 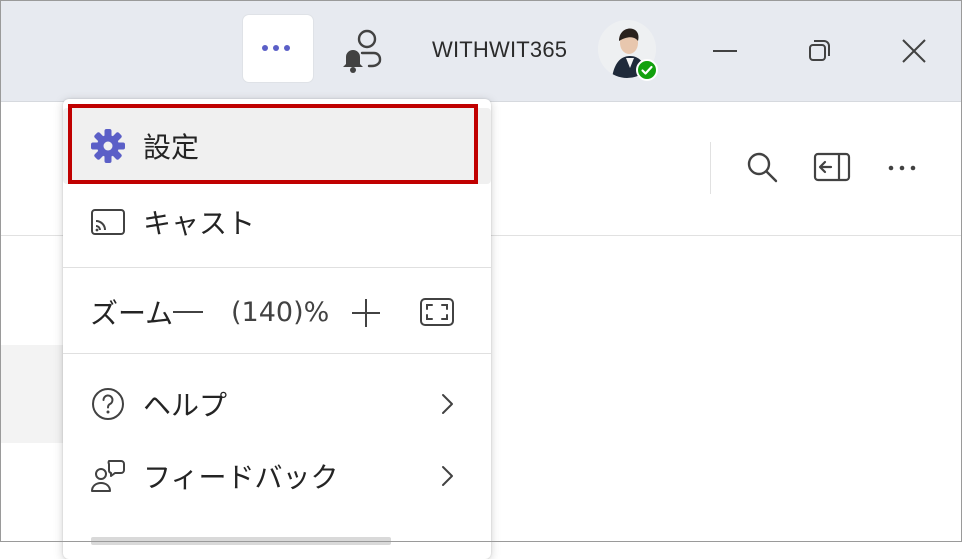 I want to click on checkmark-icon, so click(x=647, y=70).